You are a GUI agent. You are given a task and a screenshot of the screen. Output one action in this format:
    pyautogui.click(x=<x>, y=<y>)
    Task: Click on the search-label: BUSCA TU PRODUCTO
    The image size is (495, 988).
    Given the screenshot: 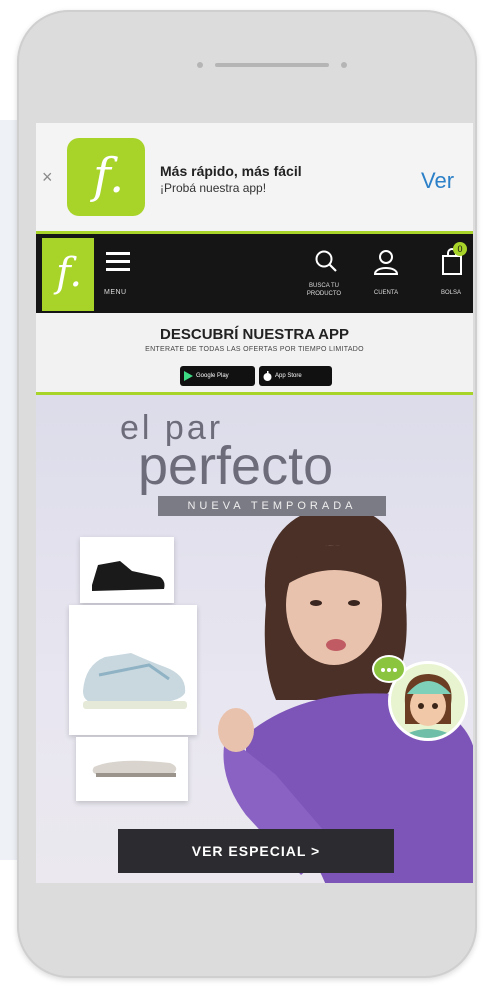 What is the action you would take?
    pyautogui.click(x=324, y=290)
    